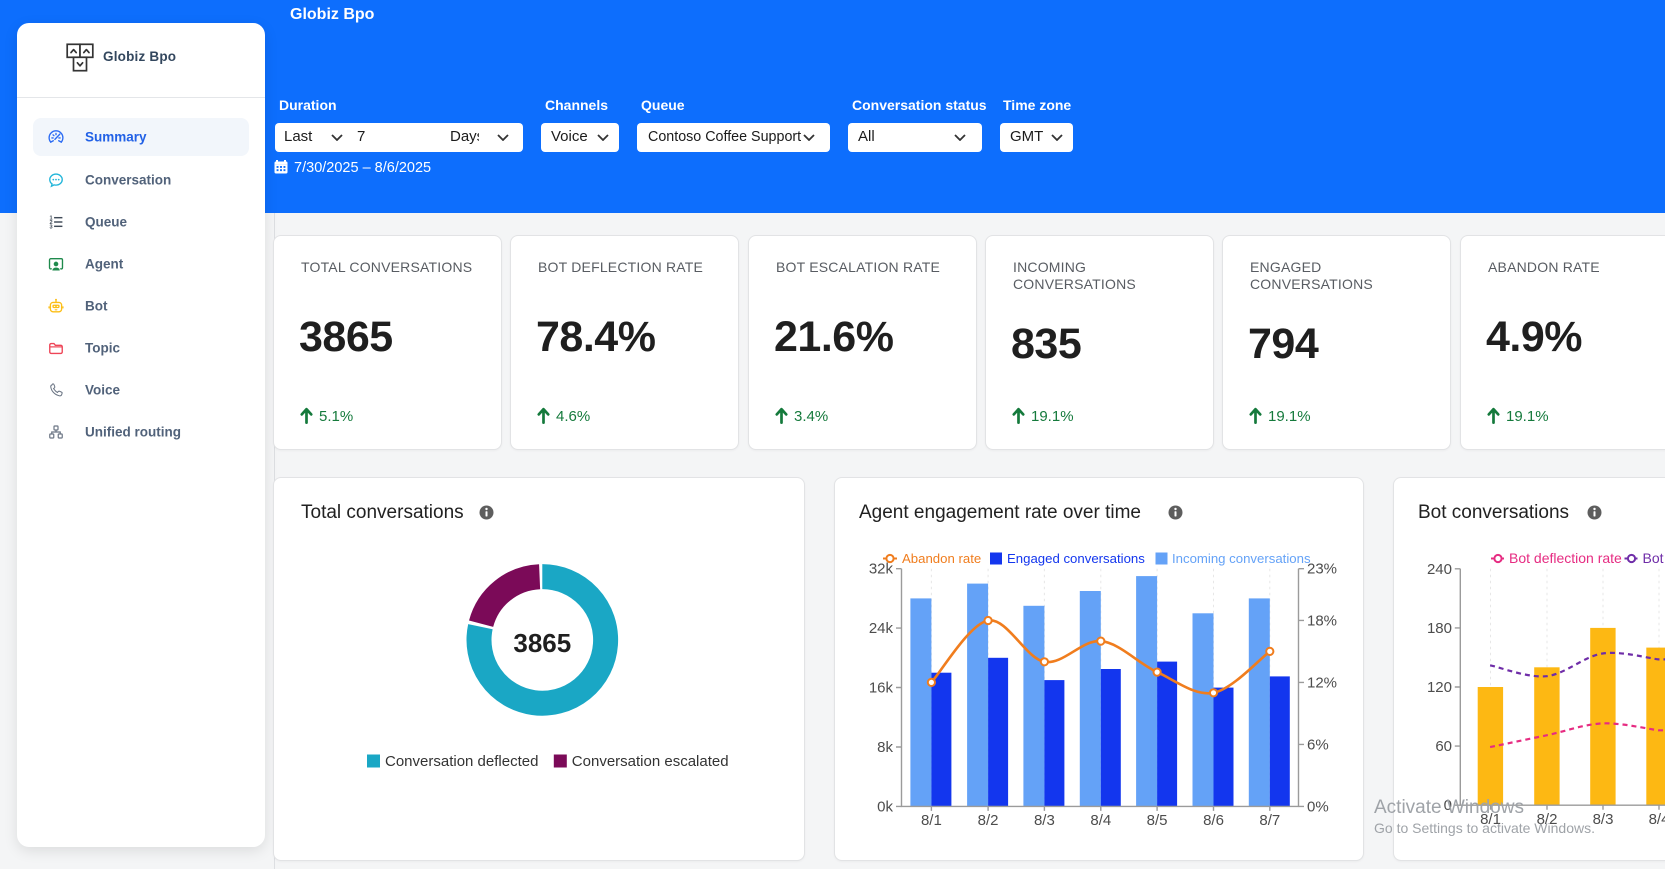 The width and height of the screenshot is (1665, 869). Describe the element at coordinates (881, 628) in the screenshot. I see `svg-text: 24k` at that location.